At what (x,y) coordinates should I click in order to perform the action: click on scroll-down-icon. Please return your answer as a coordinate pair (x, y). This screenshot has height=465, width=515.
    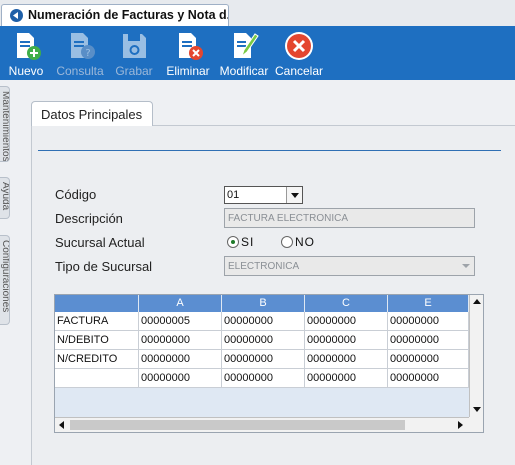
    Looking at the image, I should click on (477, 409).